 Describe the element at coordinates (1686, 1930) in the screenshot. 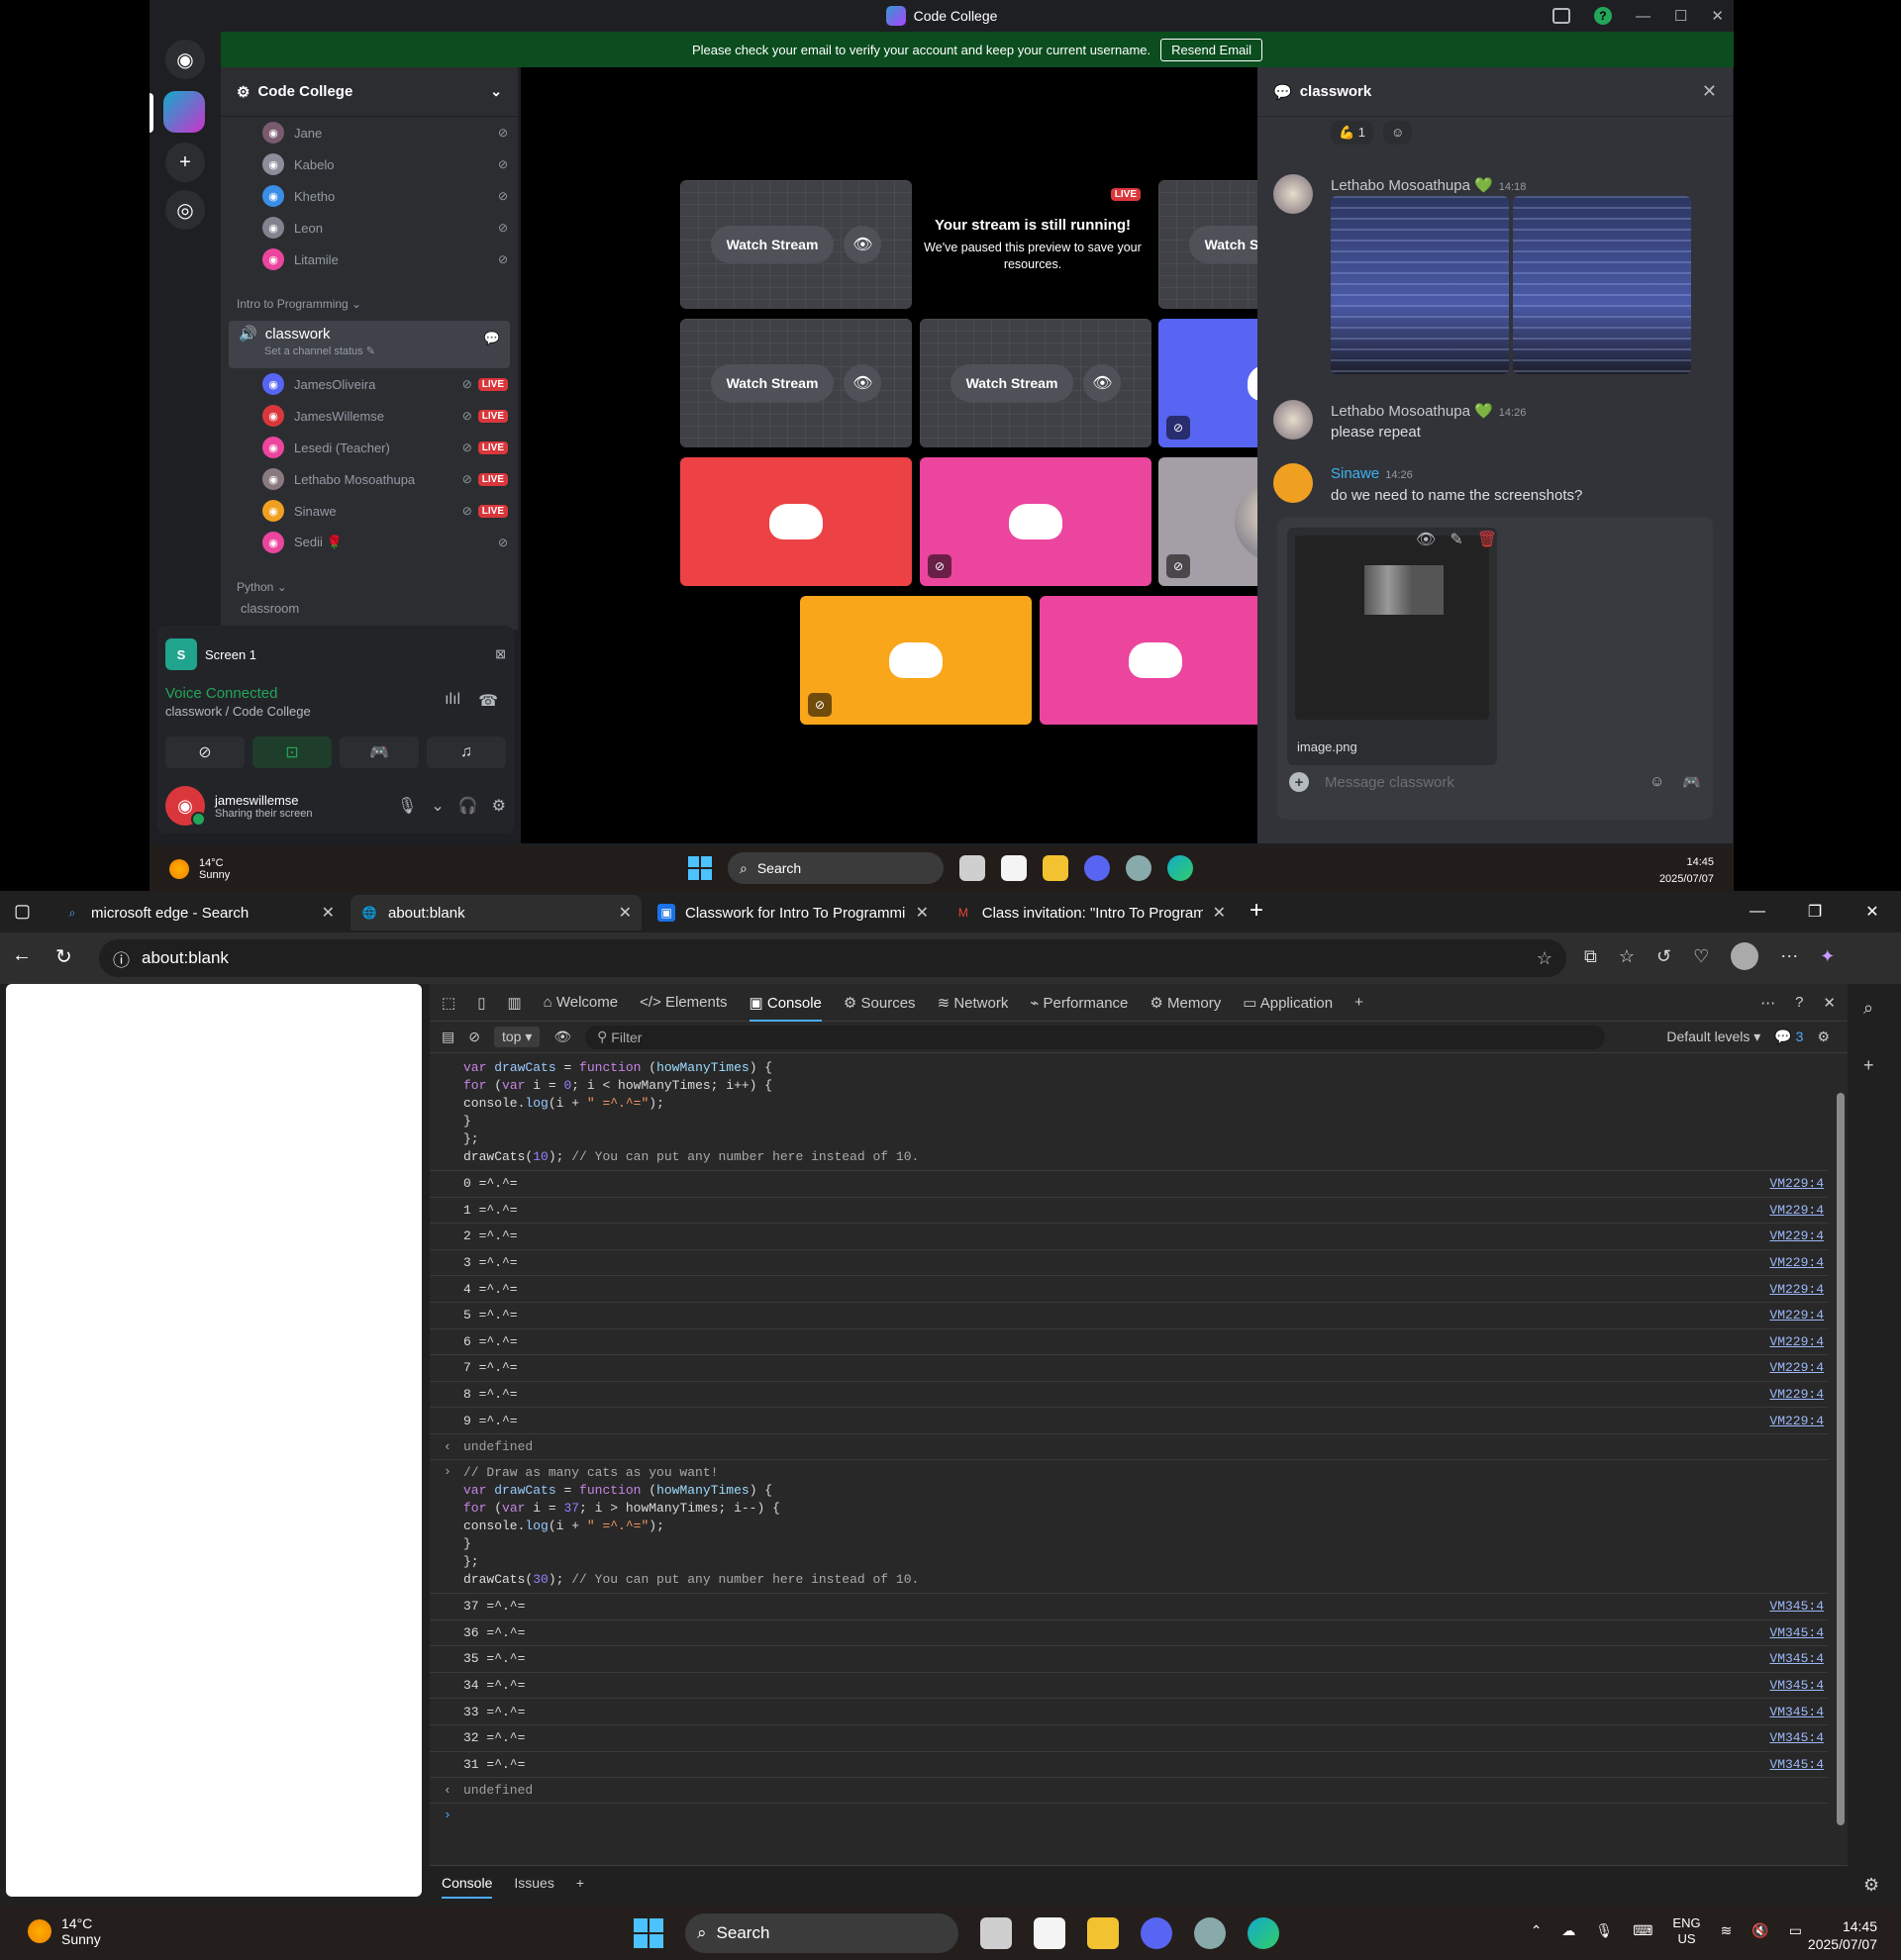

I see `language-indicator: ENG US` at that location.